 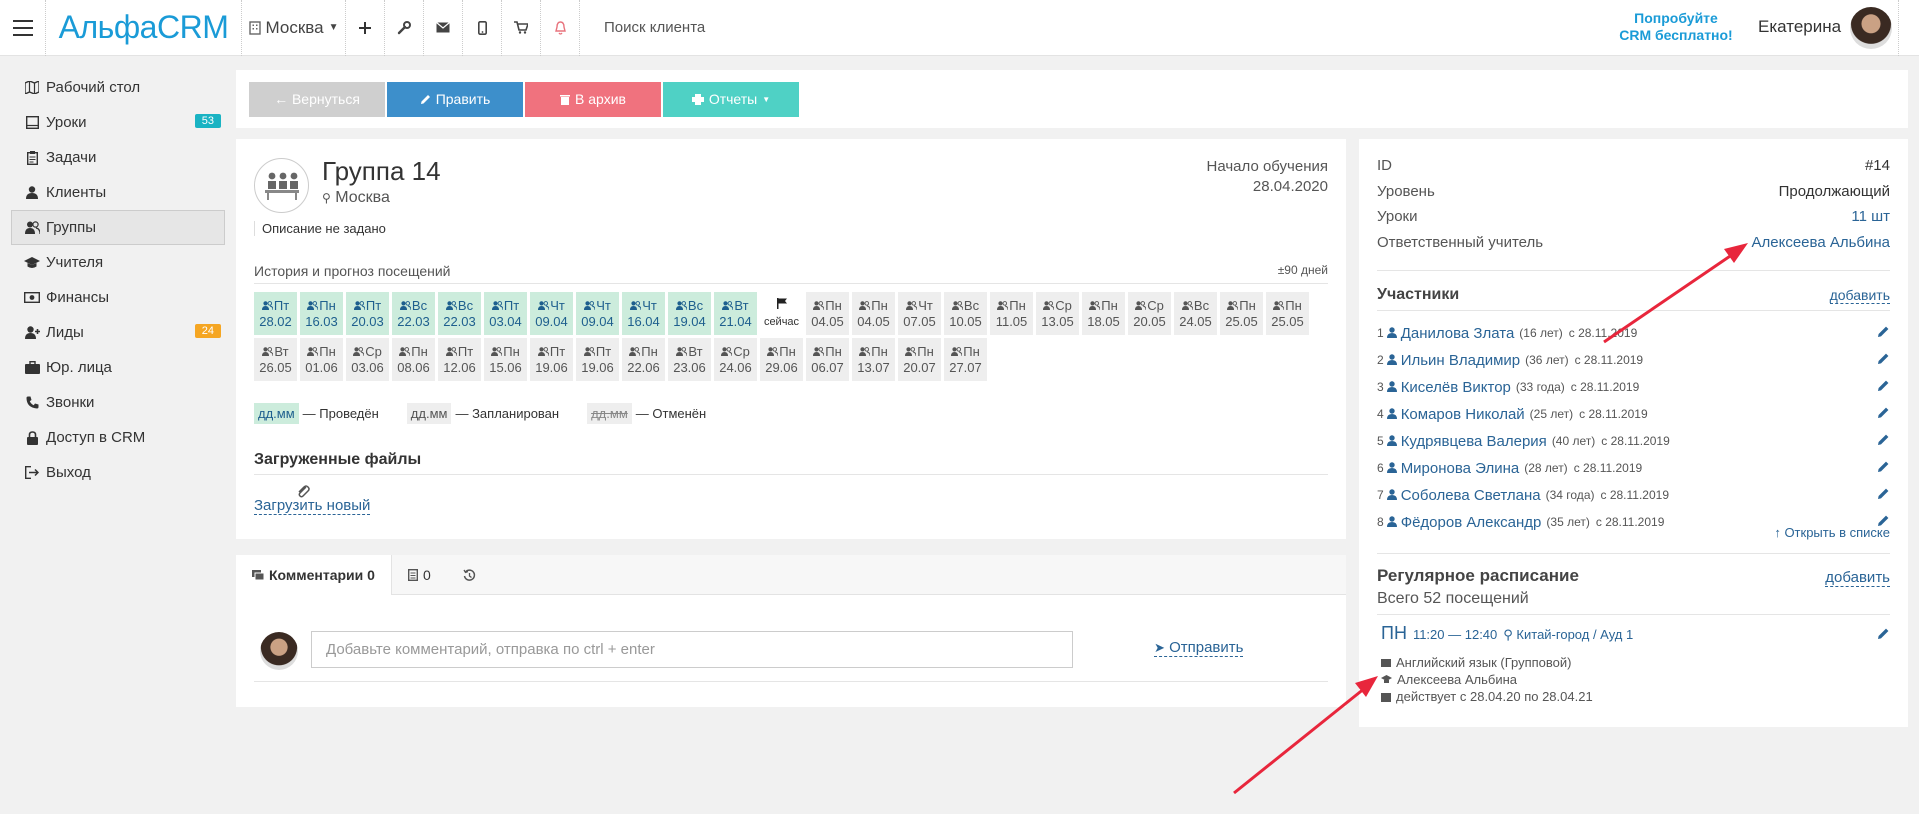 What do you see at coordinates (1507, 633) in the screenshot?
I see `schedule-item-header: ПН 11:20 — 12:40 ⚲ Китай-город / Ауд 1` at bounding box center [1507, 633].